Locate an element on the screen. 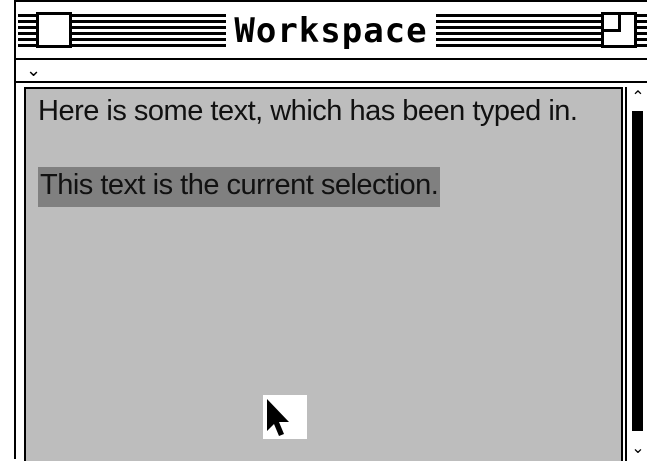 The height and width of the screenshot is (461, 647). vertical-scrollbar: ⌃ ⌄ is located at coordinates (636, 274).